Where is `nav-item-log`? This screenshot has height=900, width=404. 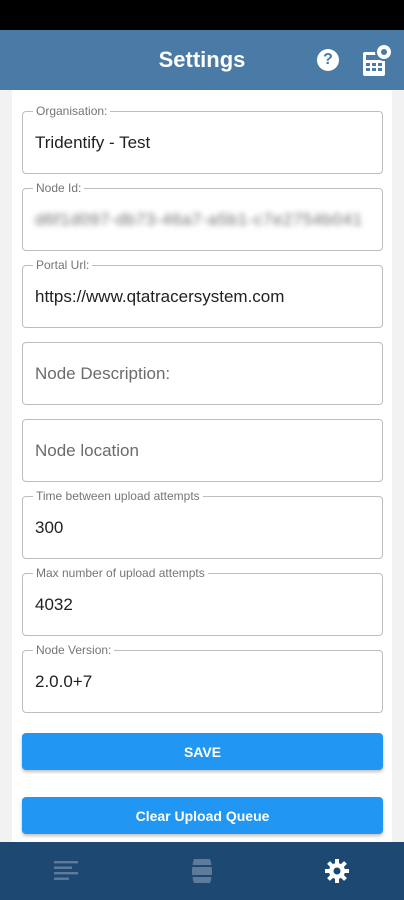
nav-item-log is located at coordinates (67, 871).